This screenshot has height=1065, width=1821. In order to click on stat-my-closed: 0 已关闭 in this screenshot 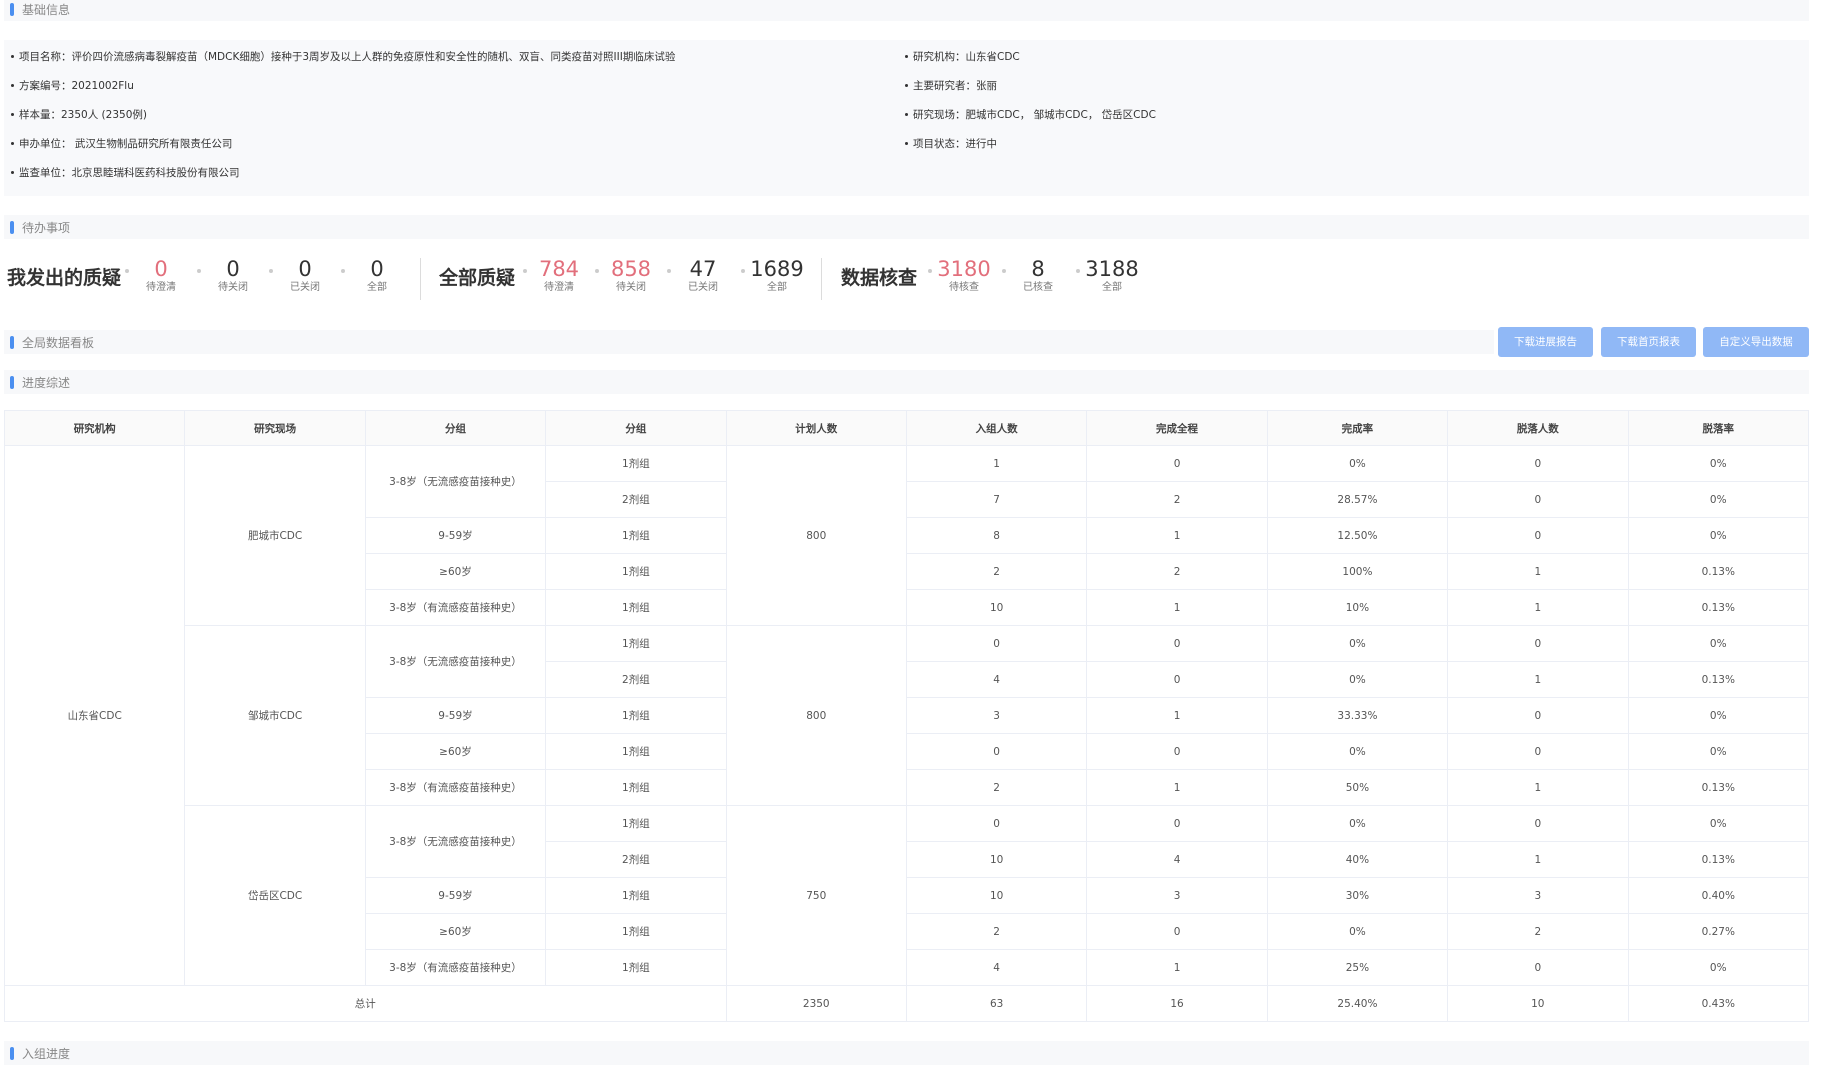, I will do `click(302, 275)`.